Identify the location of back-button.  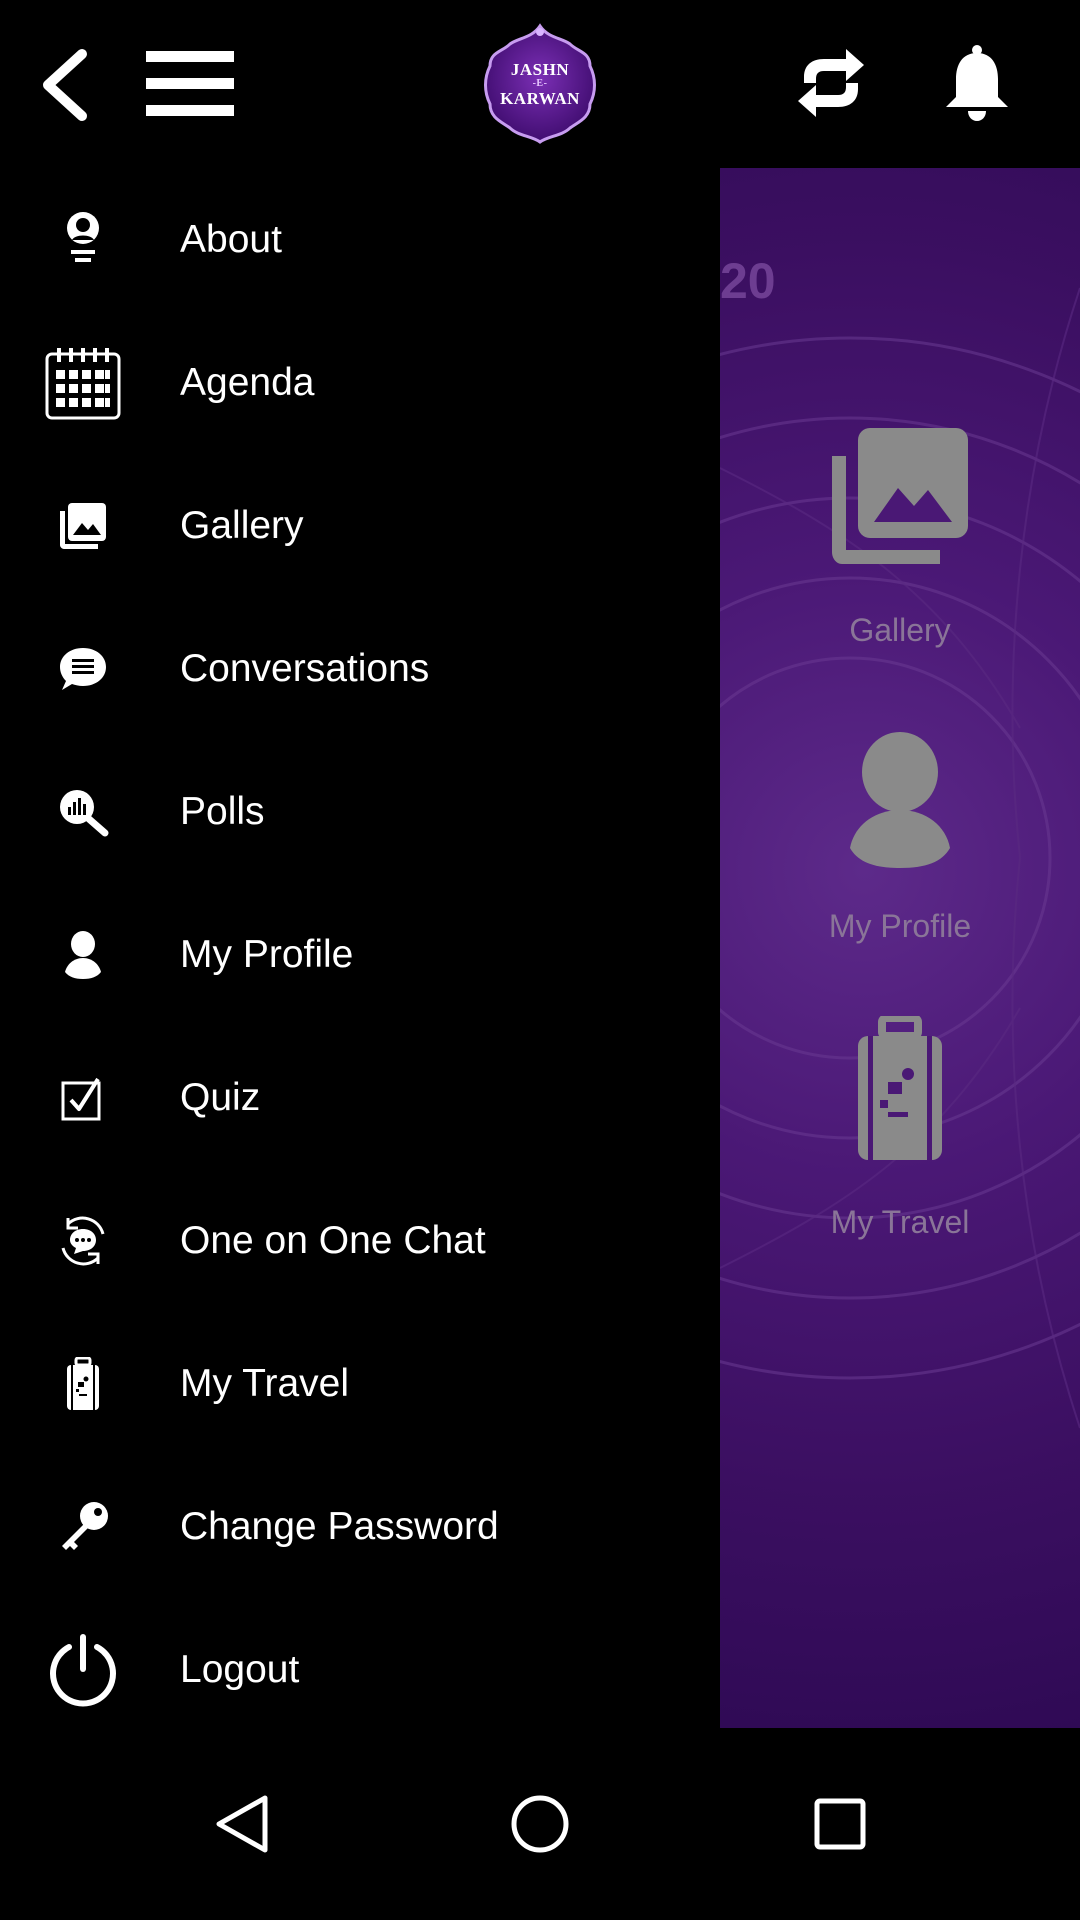
(64, 85).